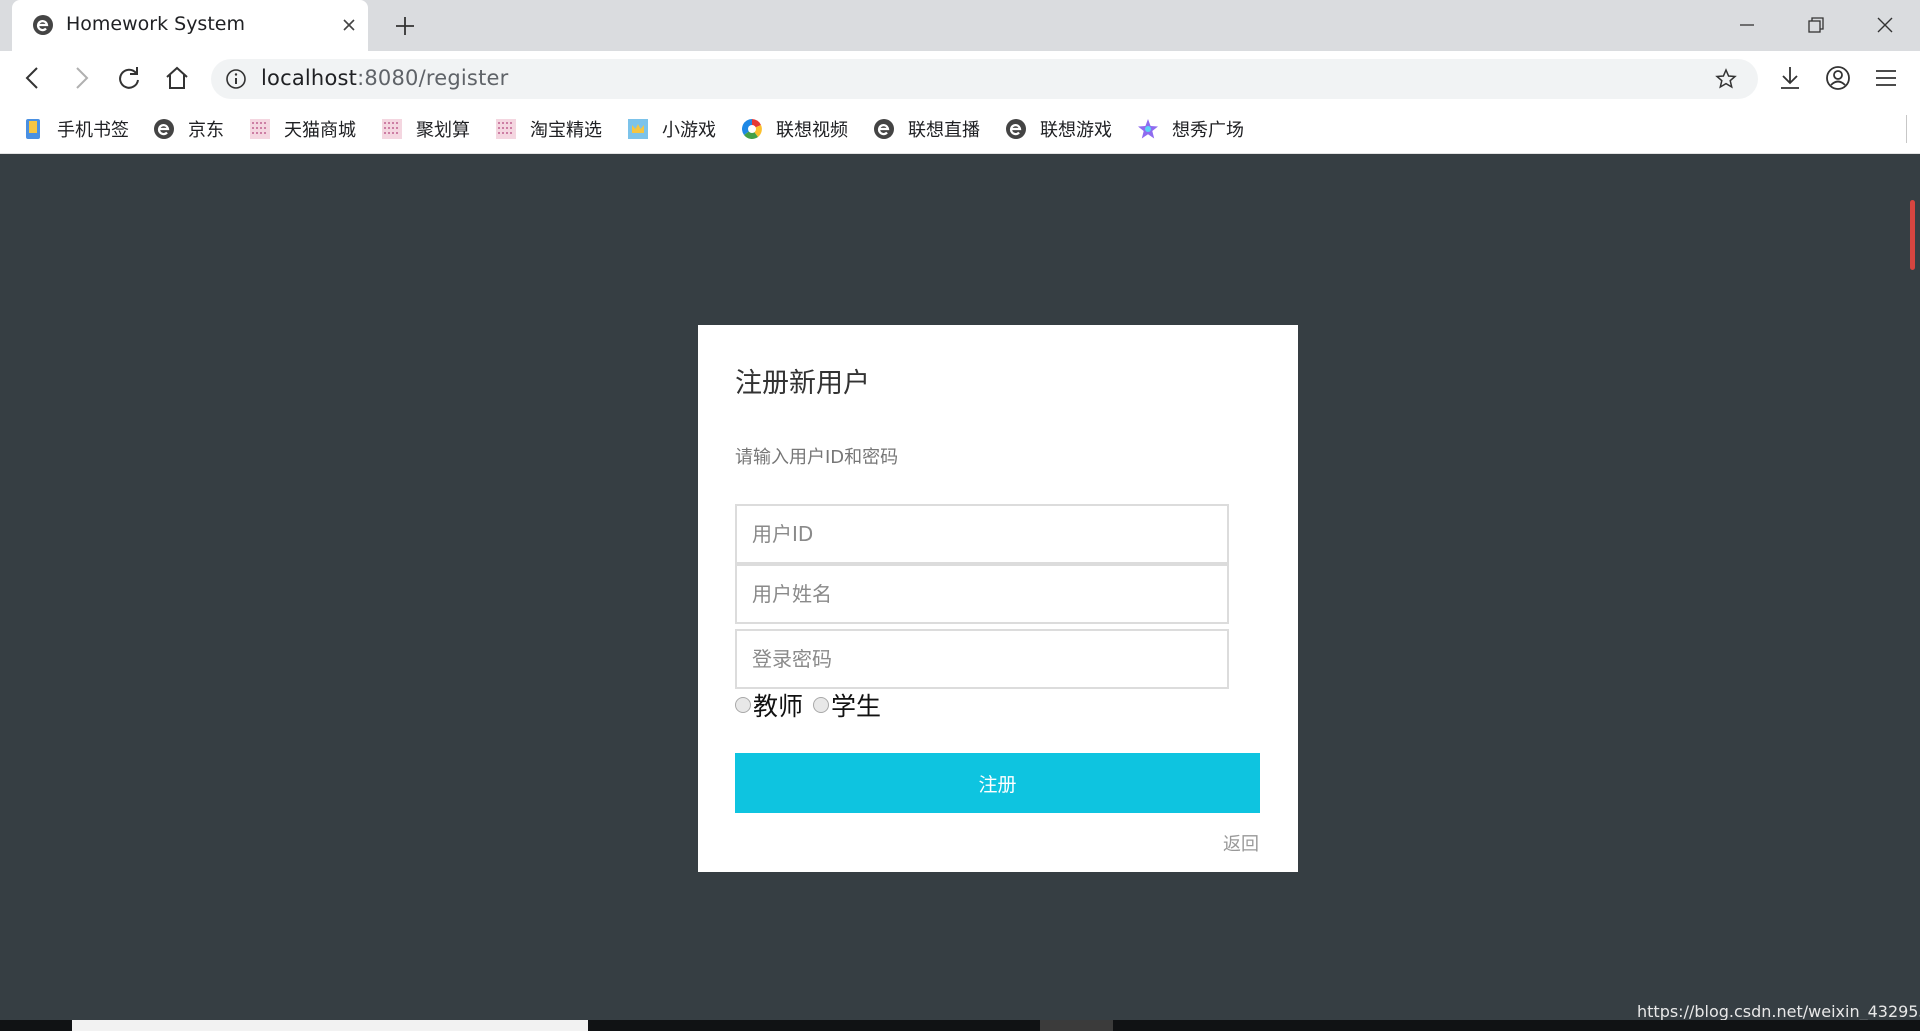  I want to click on bookmark-star-icon, so click(1726, 79).